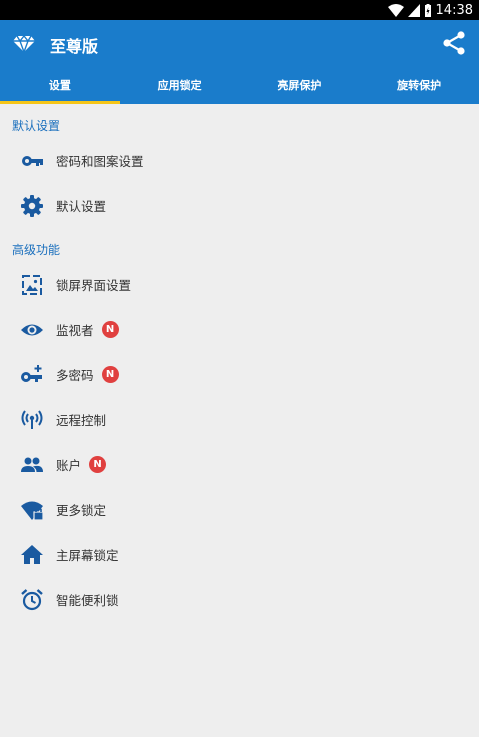  What do you see at coordinates (32, 375) in the screenshot?
I see `multi-key-icon` at bounding box center [32, 375].